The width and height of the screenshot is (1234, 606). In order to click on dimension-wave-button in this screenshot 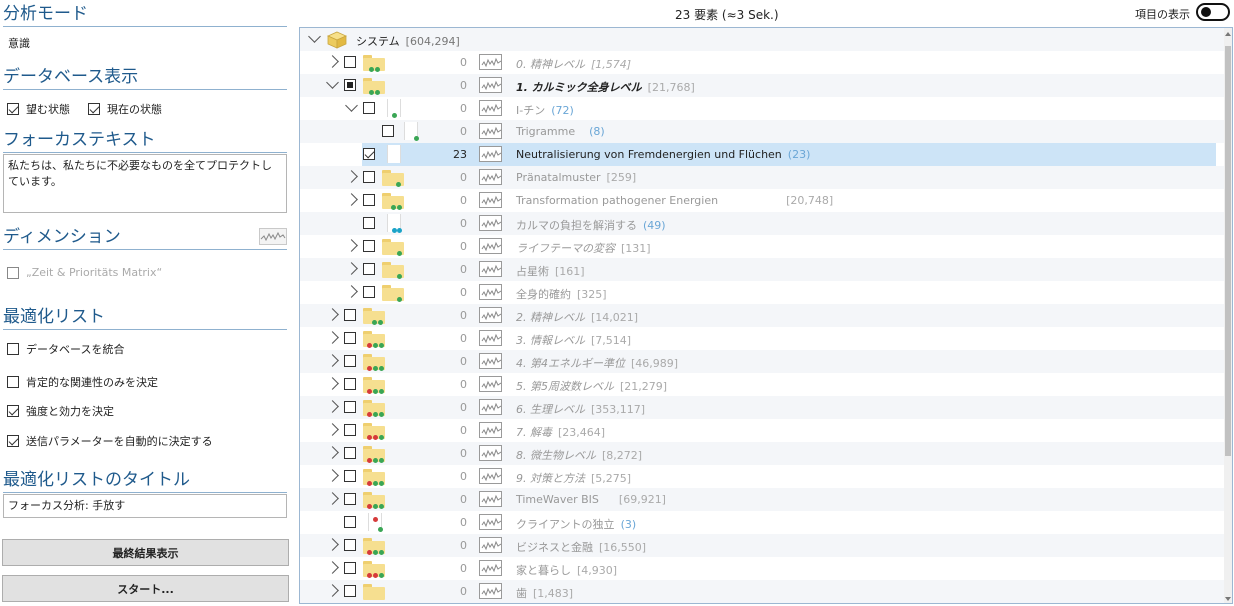, I will do `click(273, 236)`.